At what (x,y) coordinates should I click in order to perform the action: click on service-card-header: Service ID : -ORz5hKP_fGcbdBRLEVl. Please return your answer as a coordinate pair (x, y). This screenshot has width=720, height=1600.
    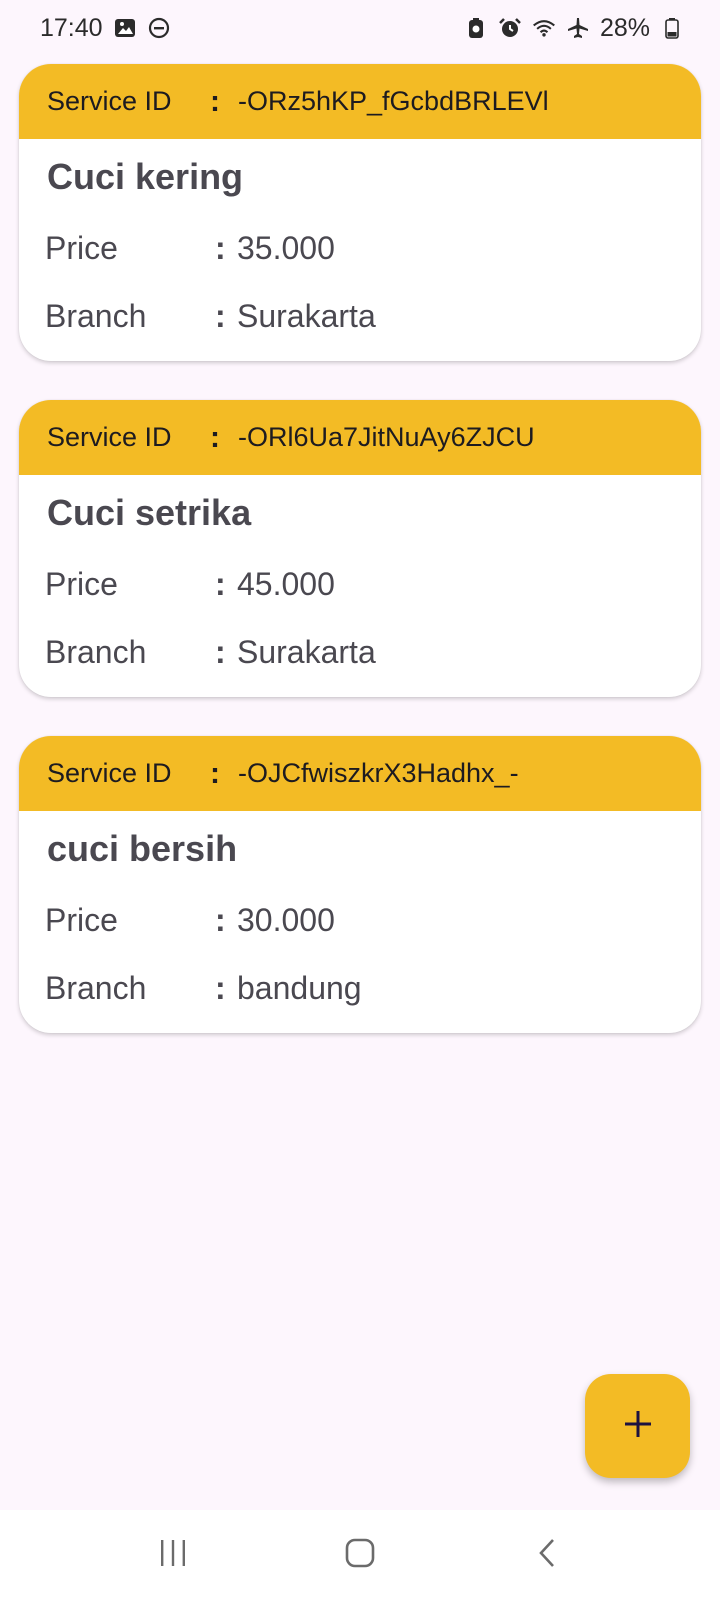
    Looking at the image, I should click on (360, 101).